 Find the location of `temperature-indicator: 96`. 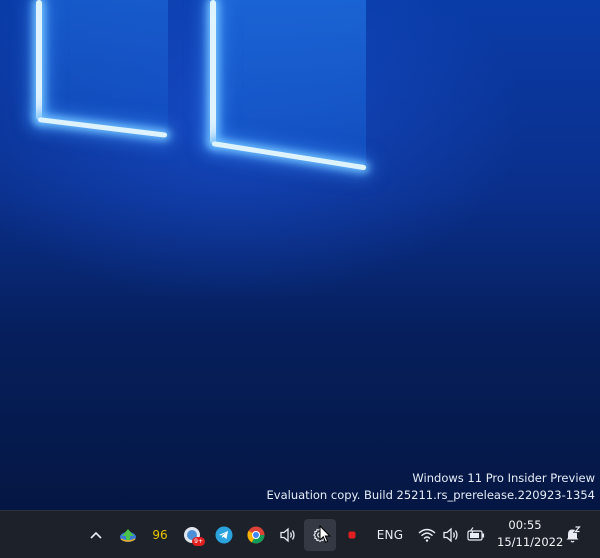

temperature-indicator: 96 is located at coordinates (160, 535).